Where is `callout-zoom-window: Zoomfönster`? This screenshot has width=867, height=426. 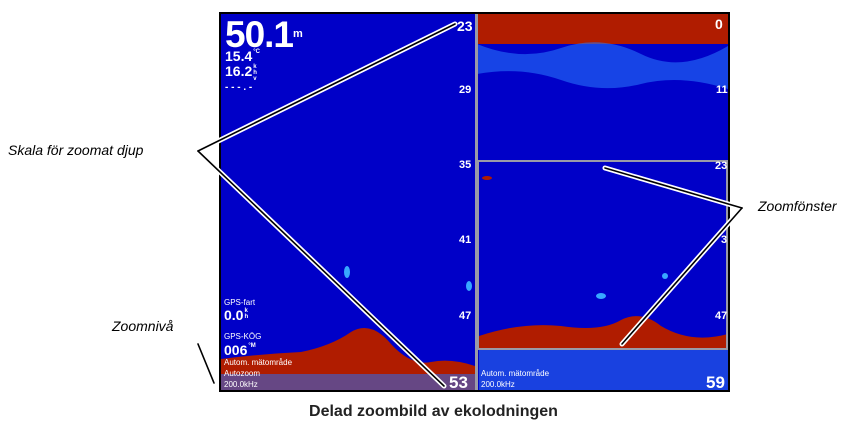 callout-zoom-window: Zoomfönster is located at coordinates (797, 206).